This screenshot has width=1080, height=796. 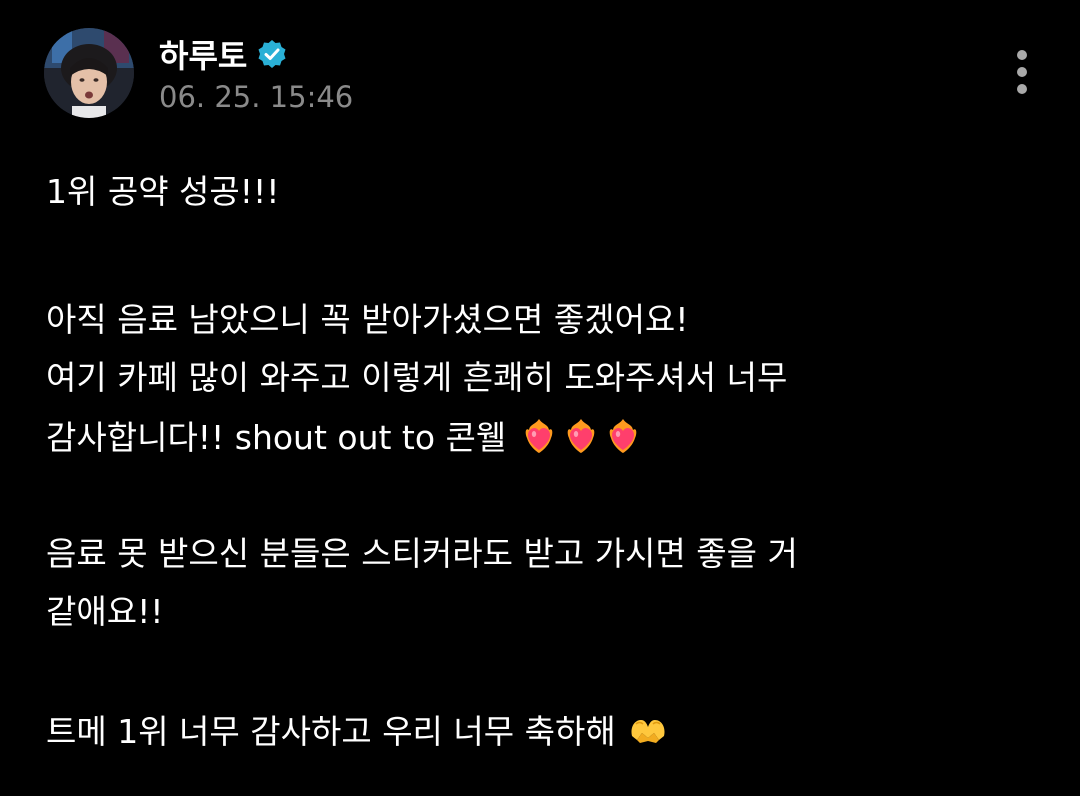 I want to click on post-text-line: 여기 카페 많이 와주고 이렇게 흔쾌히 도와주셔서 너무, so click(x=417, y=377).